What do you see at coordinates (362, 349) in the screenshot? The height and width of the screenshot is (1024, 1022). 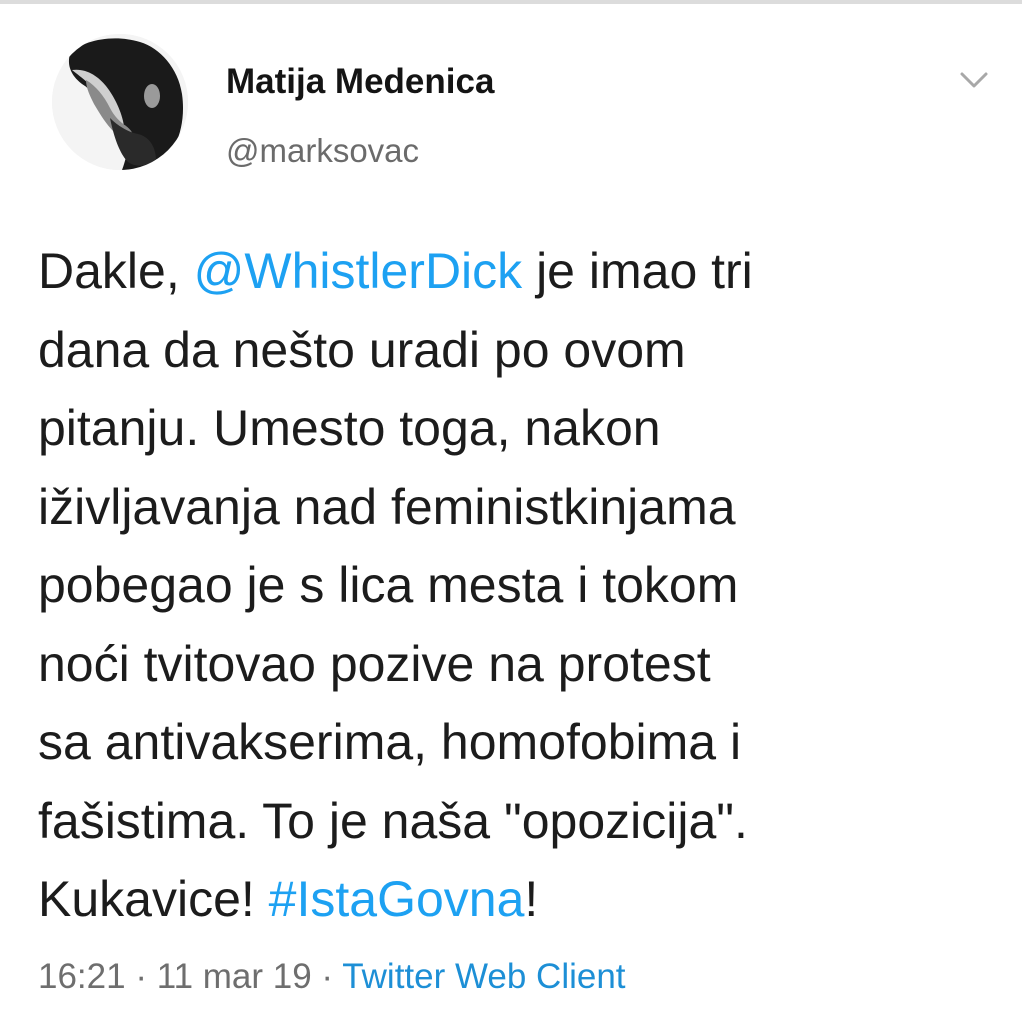 I see `tweet-text-segment: dana da nešto uradi po ovom` at bounding box center [362, 349].